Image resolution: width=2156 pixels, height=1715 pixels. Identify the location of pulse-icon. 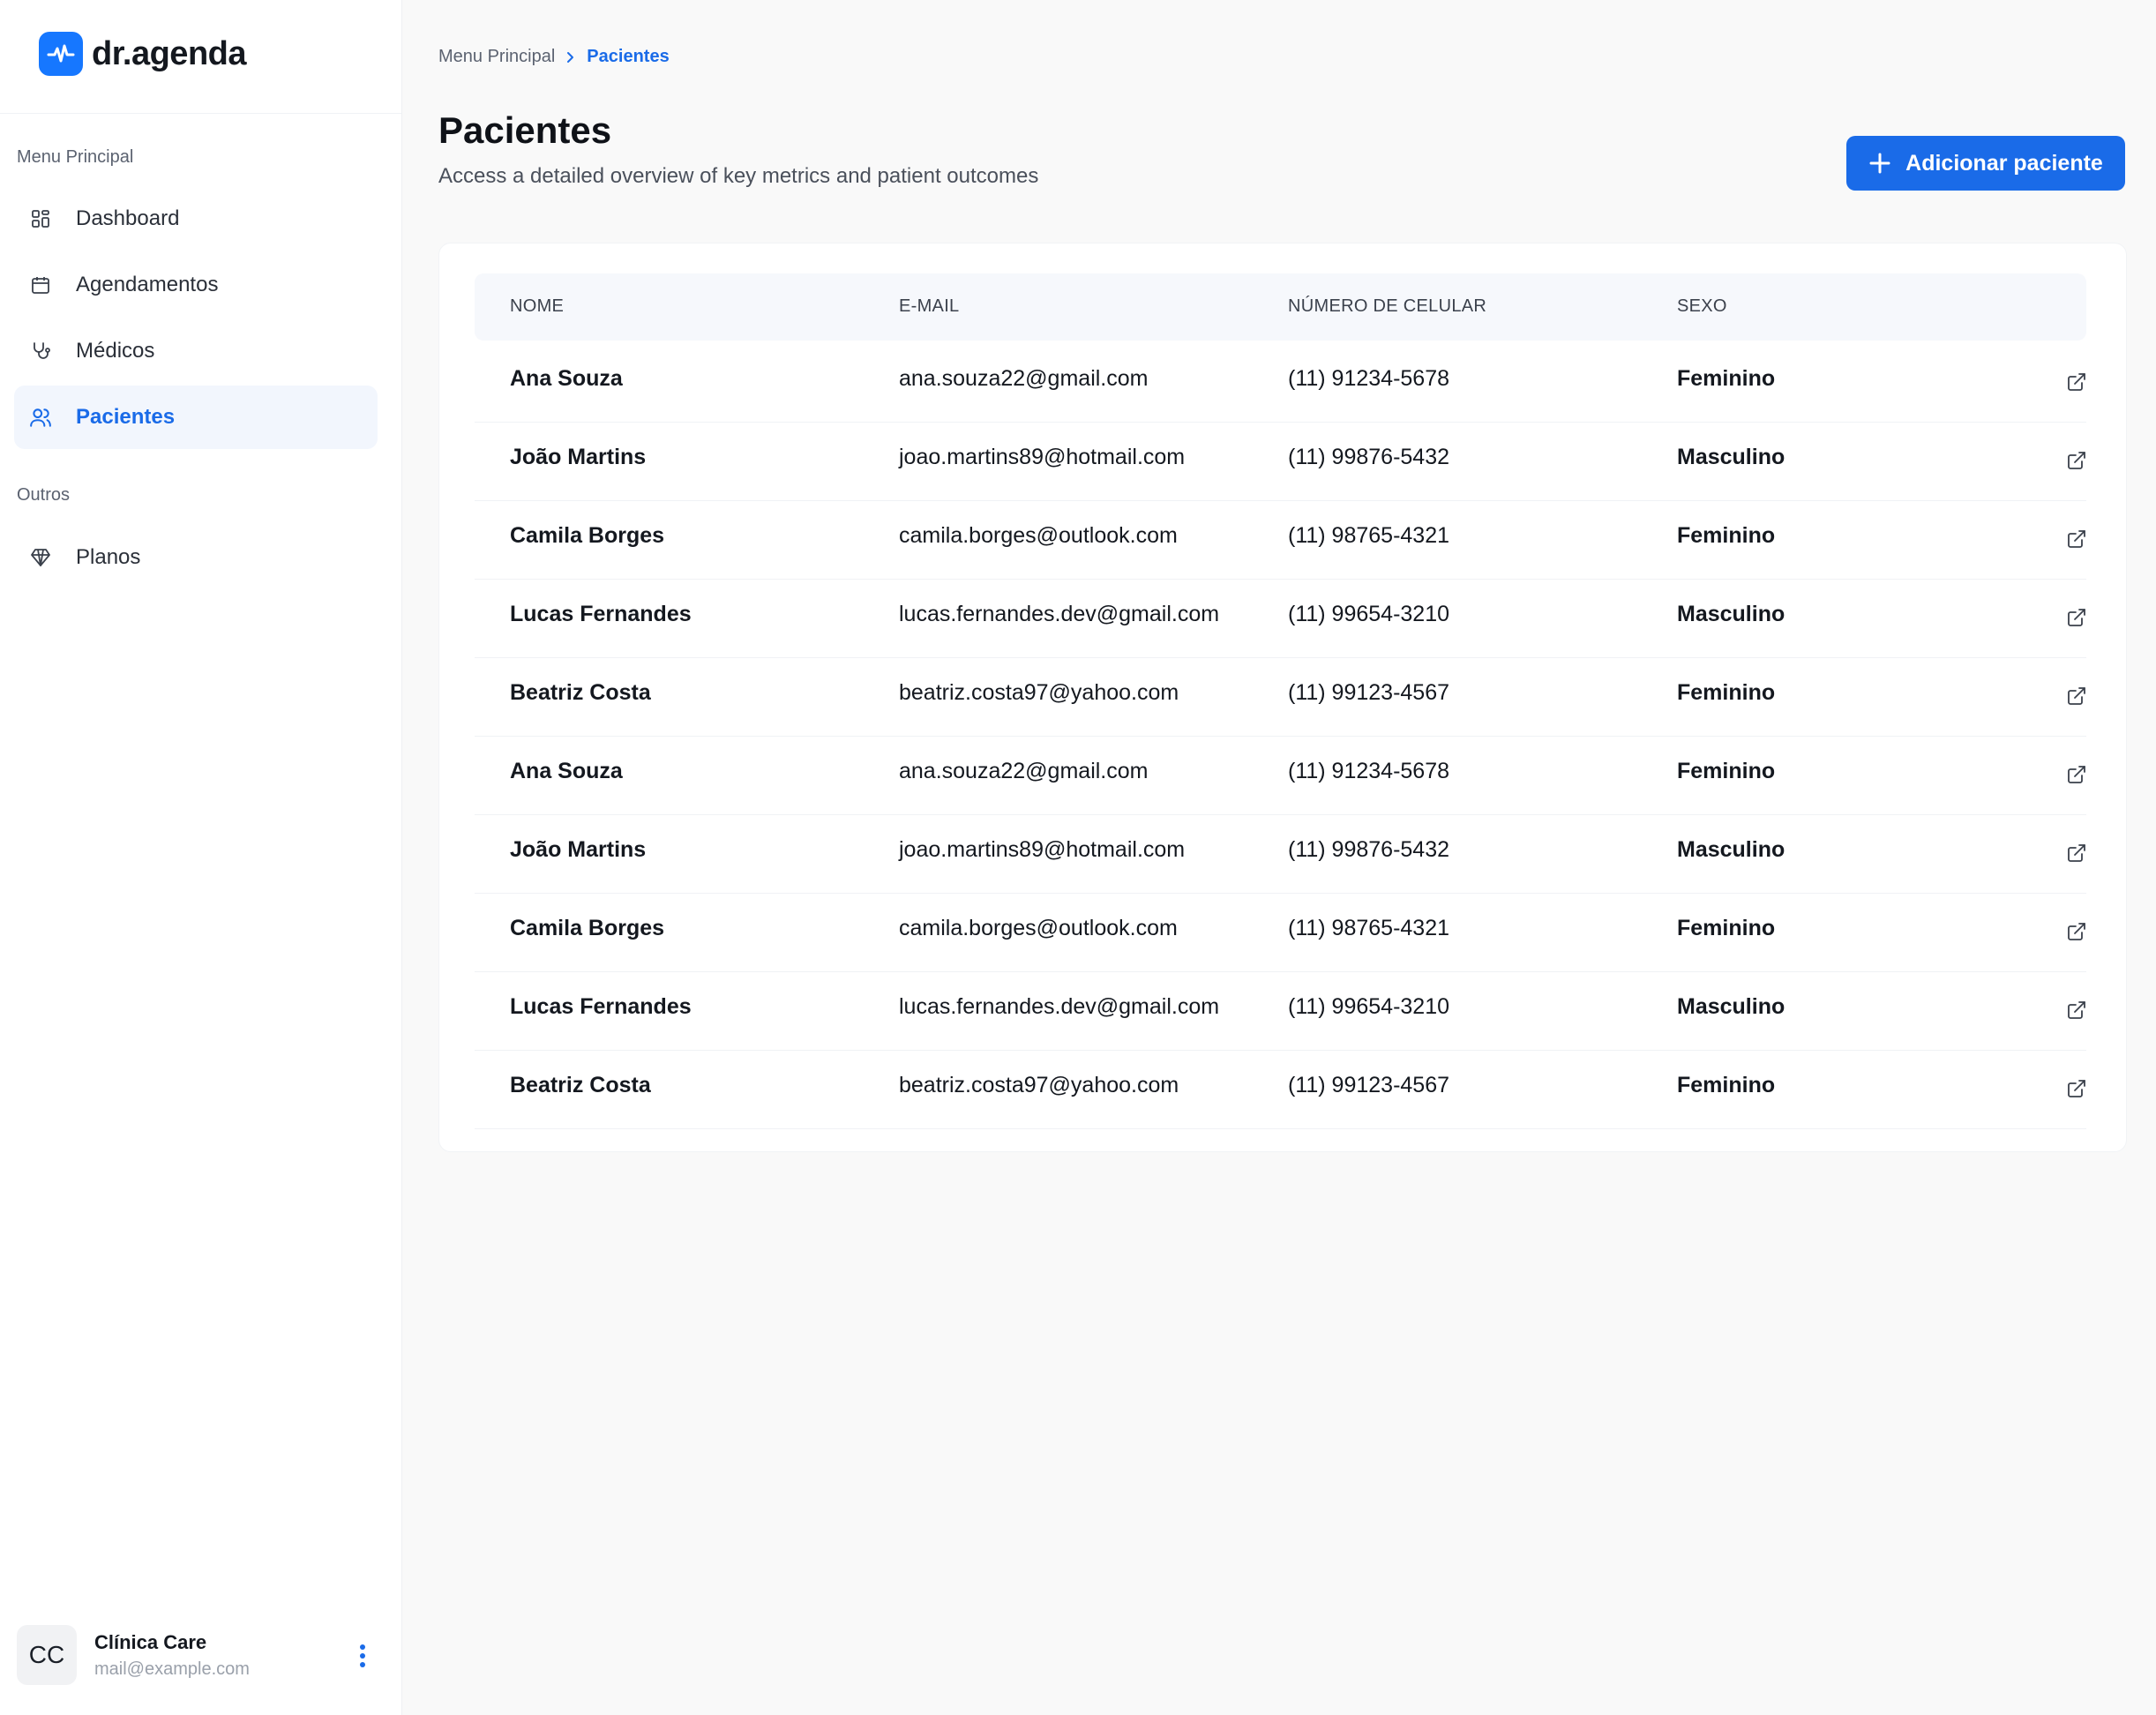
(61, 54).